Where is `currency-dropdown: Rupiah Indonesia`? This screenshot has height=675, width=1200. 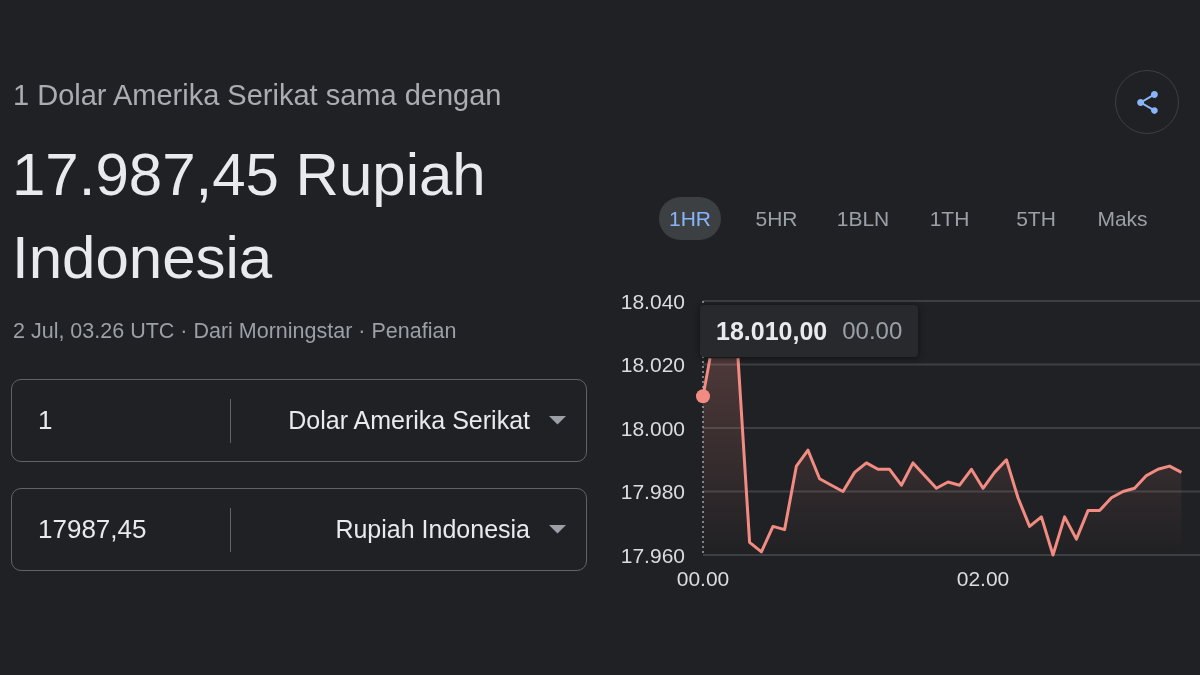 currency-dropdown: Rupiah Indonesia is located at coordinates (408, 529).